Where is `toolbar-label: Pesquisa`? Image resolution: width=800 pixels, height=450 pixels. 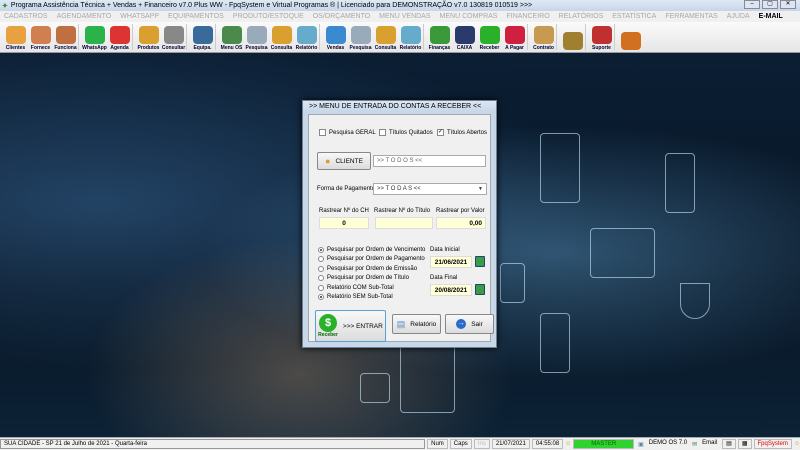
toolbar-label: Pesquisa is located at coordinates (256, 48).